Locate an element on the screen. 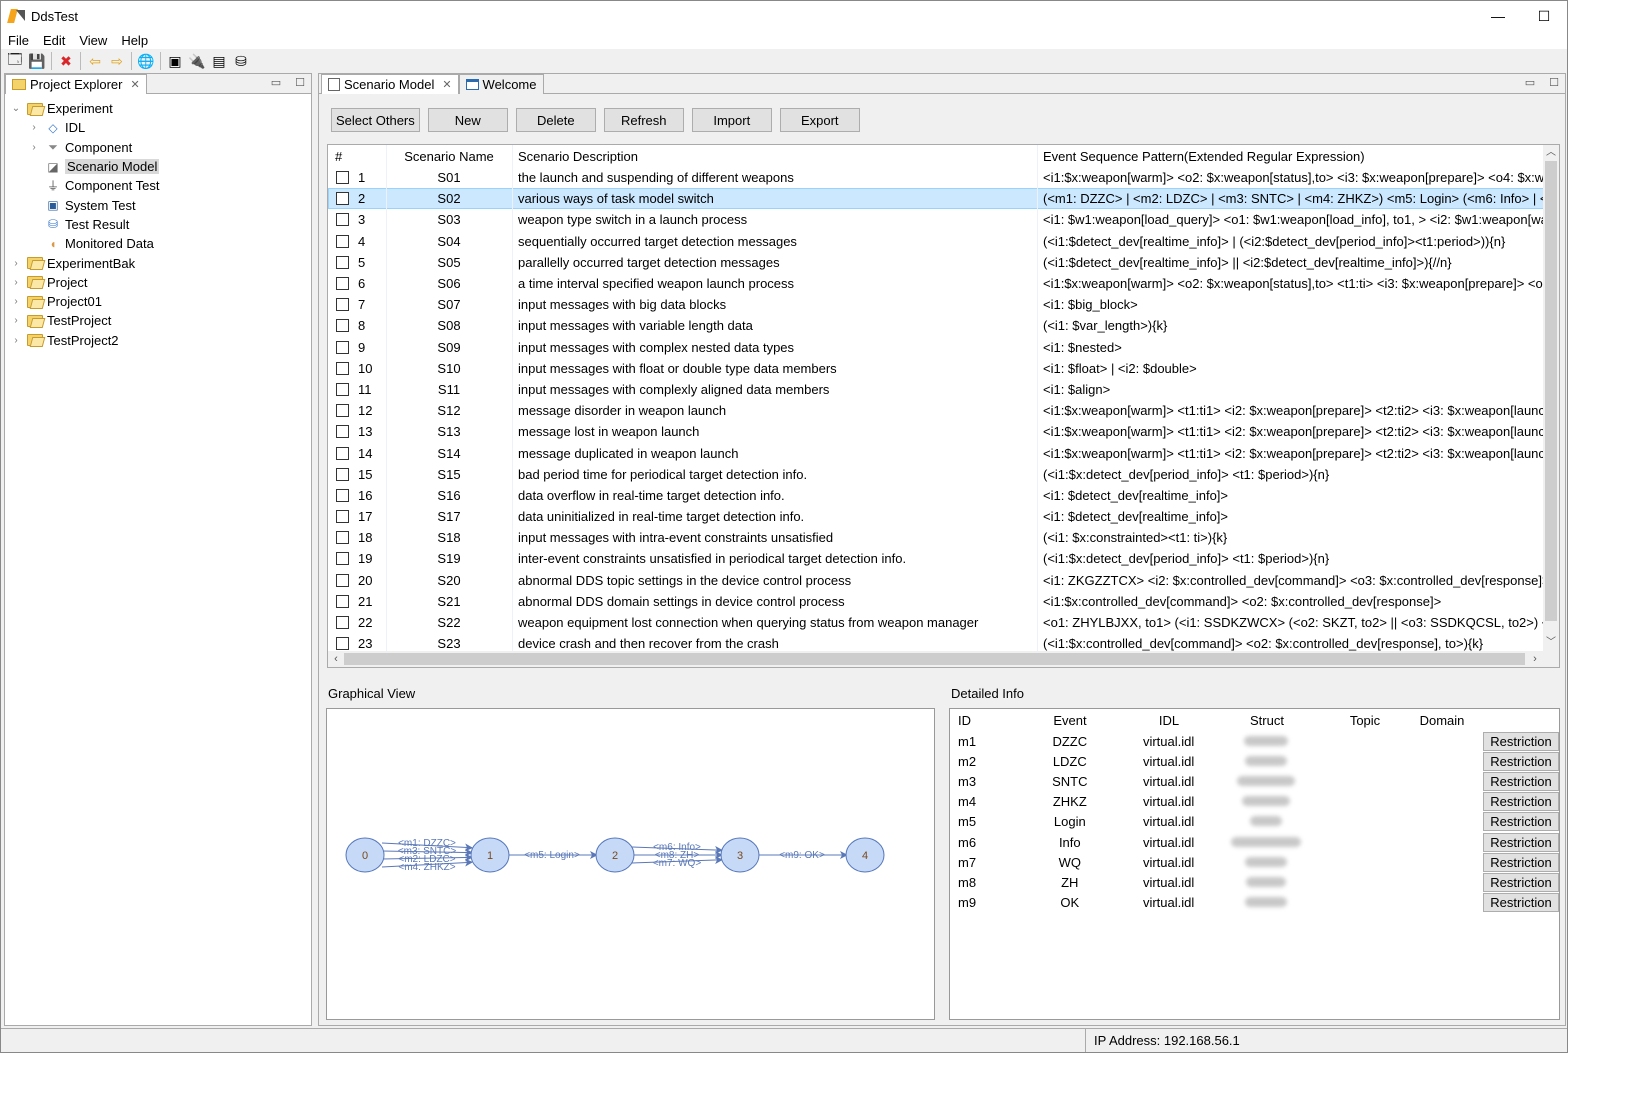  delete-button: Delete is located at coordinates (555, 120).